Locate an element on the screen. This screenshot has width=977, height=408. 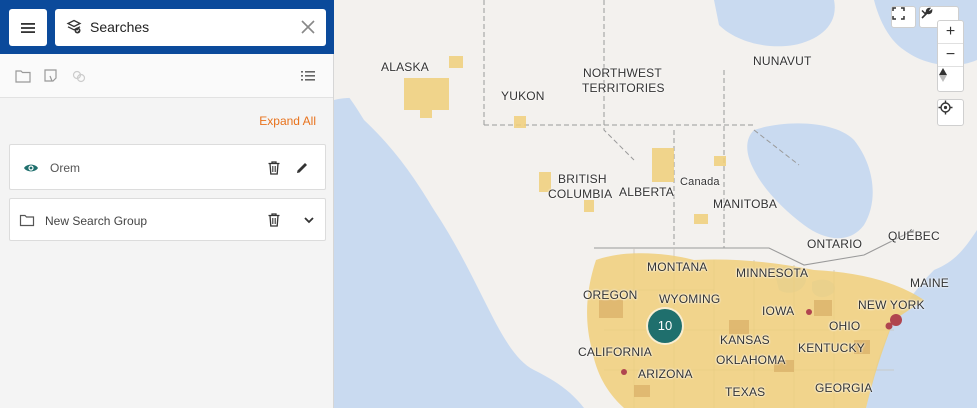
map-label-columbia: COLUMBIA is located at coordinates (580, 194).